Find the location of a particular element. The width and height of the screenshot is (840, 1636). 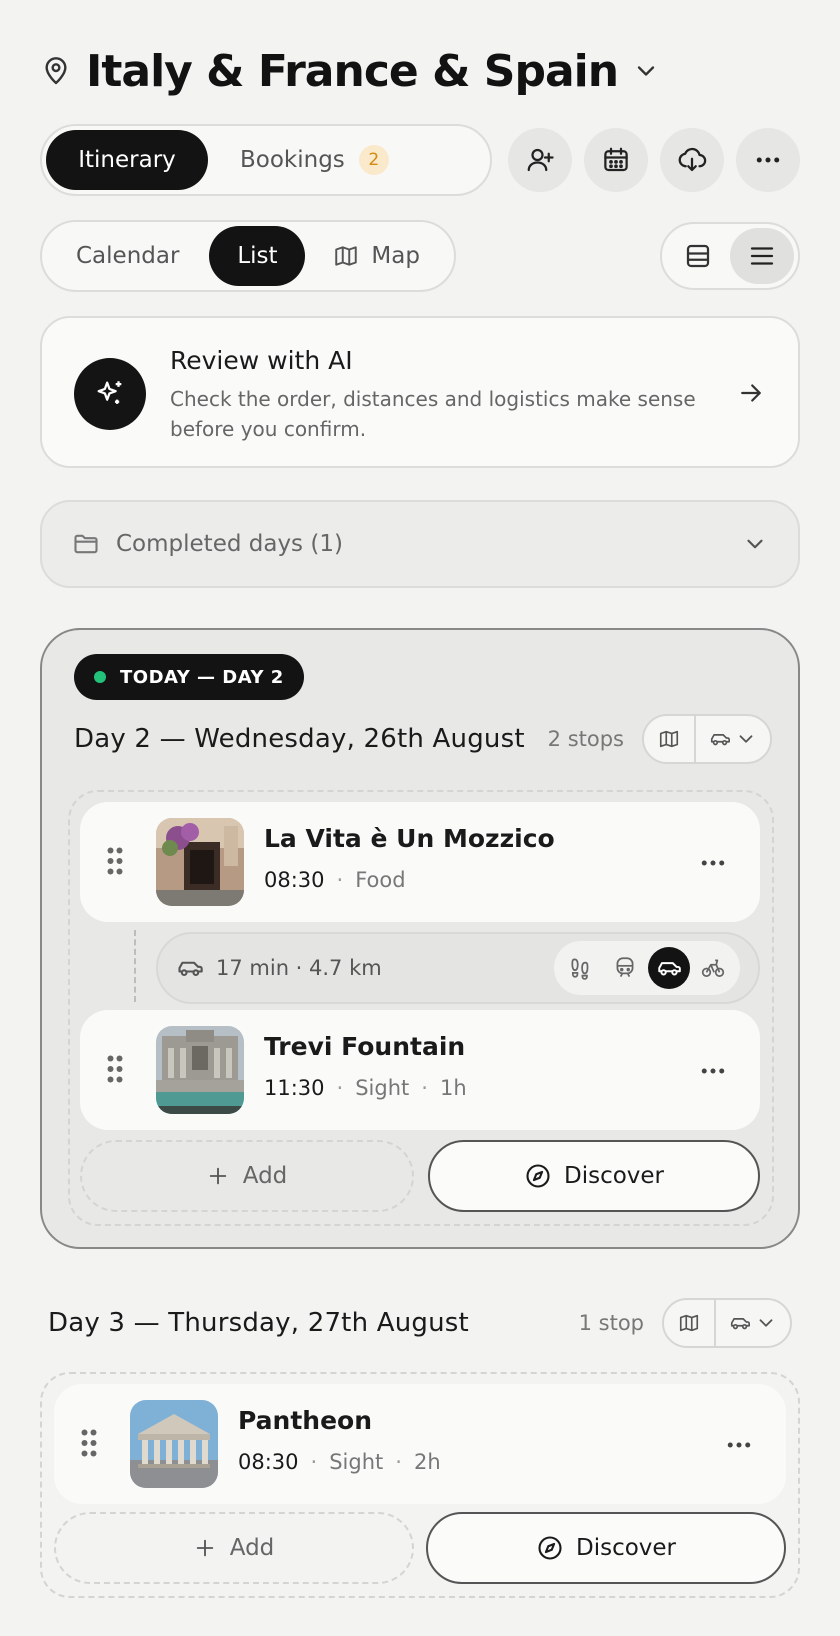

card-view-button is located at coordinates (698, 256).